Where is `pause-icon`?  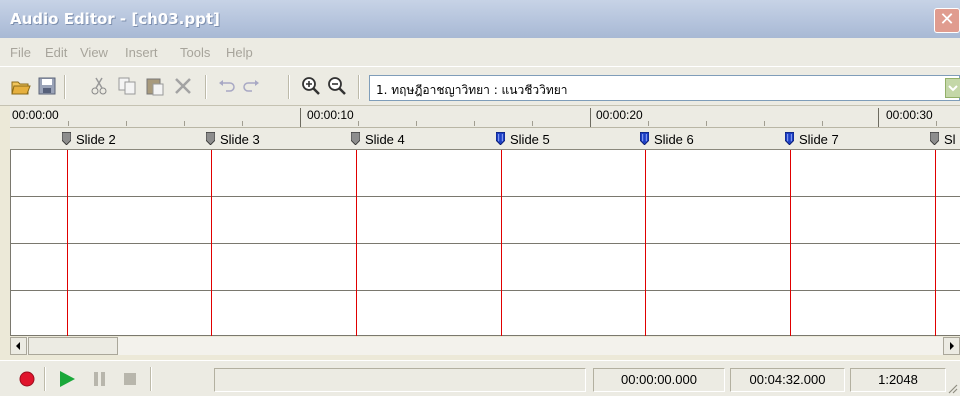 pause-icon is located at coordinates (99, 379).